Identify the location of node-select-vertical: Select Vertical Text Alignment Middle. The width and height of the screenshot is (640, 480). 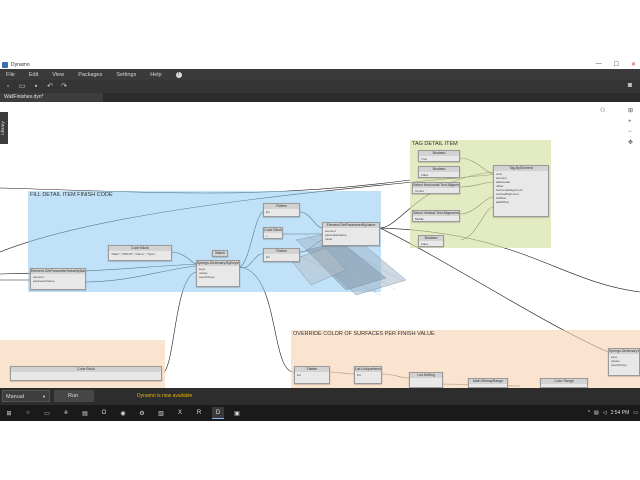
(436, 216).